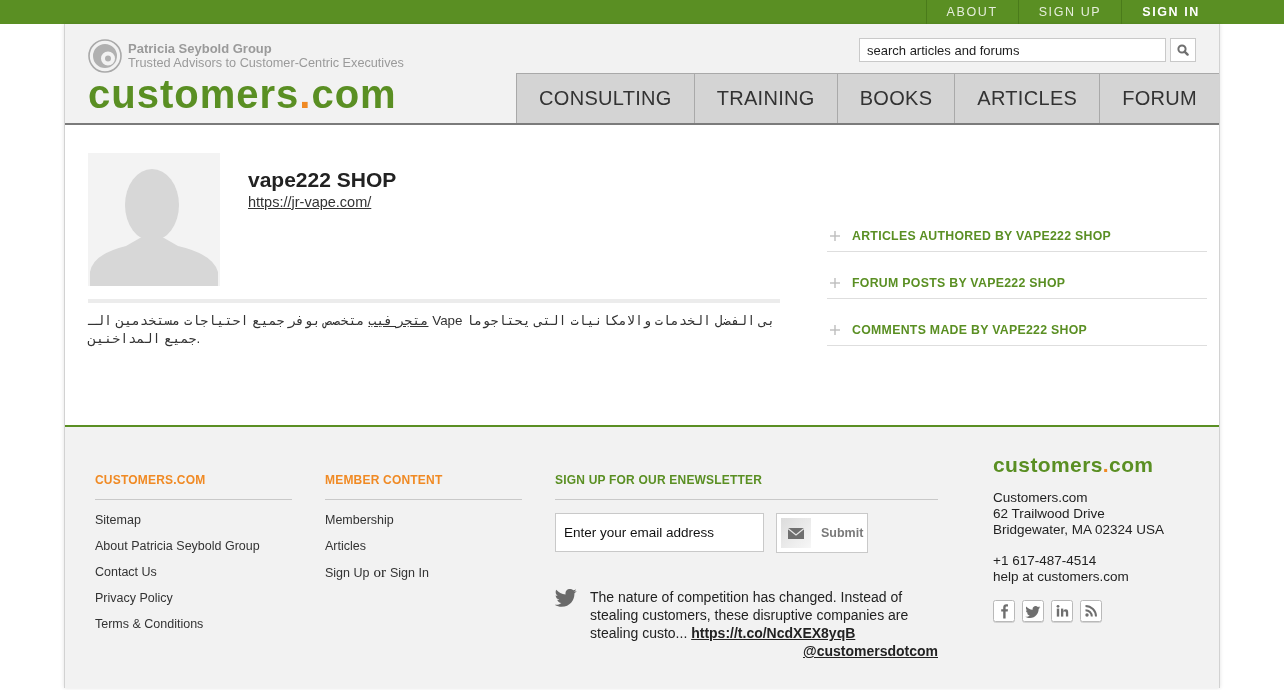 Image resolution: width=1284 pixels, height=690 pixels. What do you see at coordinates (870, 651) in the screenshot?
I see `twitter-handle-link: @customersdotcom` at bounding box center [870, 651].